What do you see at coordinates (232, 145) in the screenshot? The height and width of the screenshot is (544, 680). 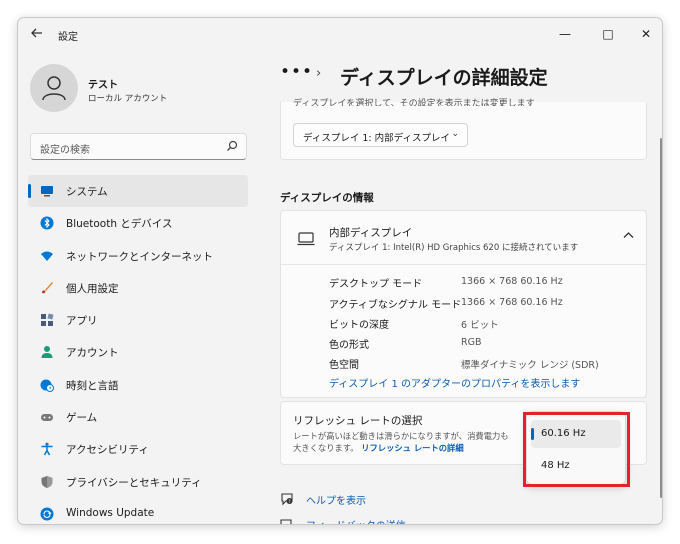 I see `search-icon` at bounding box center [232, 145].